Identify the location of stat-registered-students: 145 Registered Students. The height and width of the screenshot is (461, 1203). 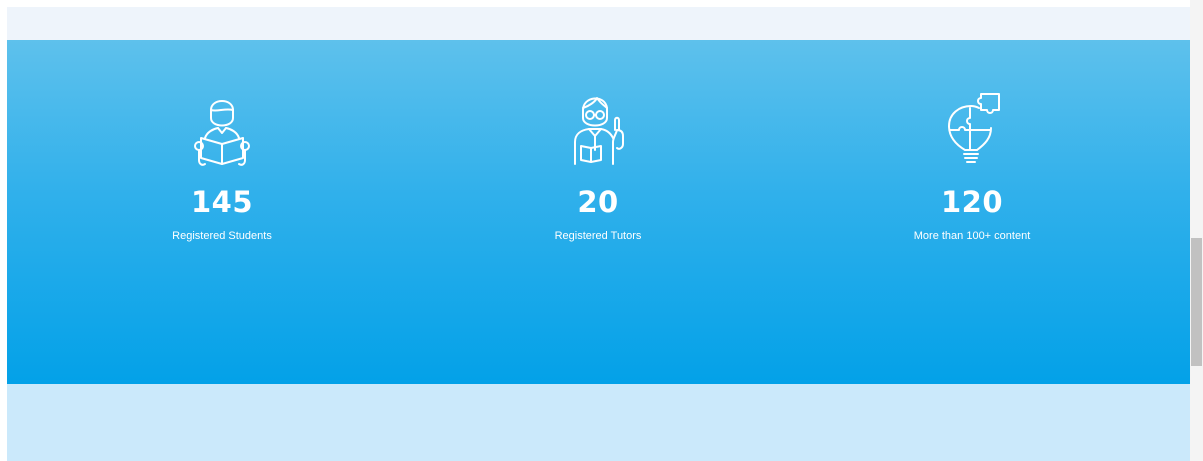
(222, 165).